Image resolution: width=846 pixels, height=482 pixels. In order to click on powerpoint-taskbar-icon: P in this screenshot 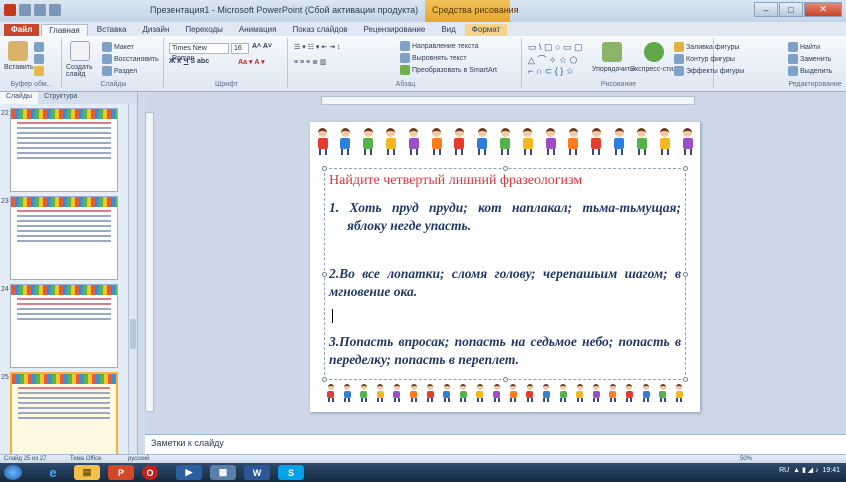, I will do `click(121, 472)`.